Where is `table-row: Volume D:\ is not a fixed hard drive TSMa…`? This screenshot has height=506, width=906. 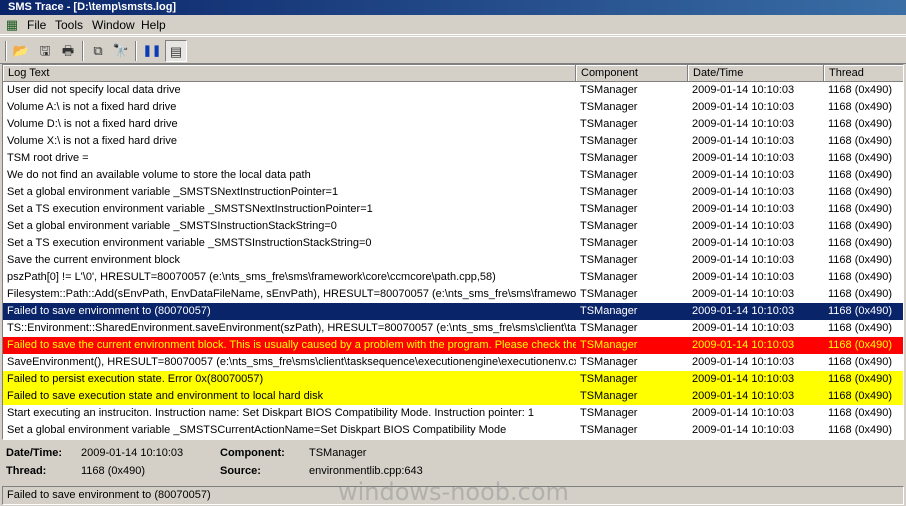
table-row: Volume D:\ is not a fixed hard drive TSMa… is located at coordinates (453, 124).